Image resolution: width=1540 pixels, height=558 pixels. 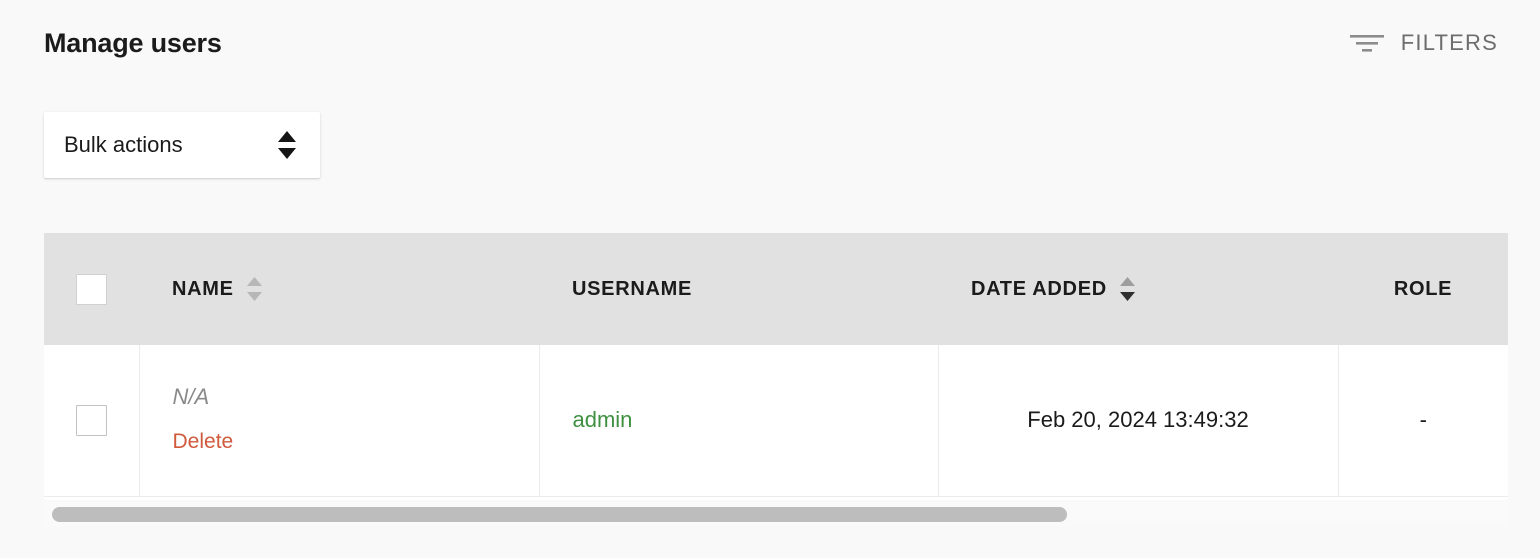 I want to click on delete-link: Delete, so click(x=203, y=441).